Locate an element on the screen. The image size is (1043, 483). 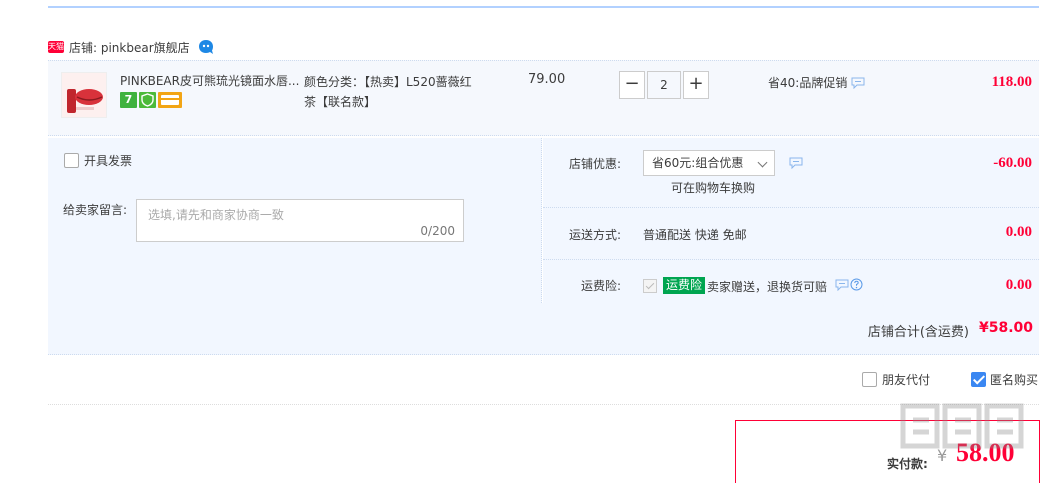
payment-currency: ¥ is located at coordinates (942, 455).